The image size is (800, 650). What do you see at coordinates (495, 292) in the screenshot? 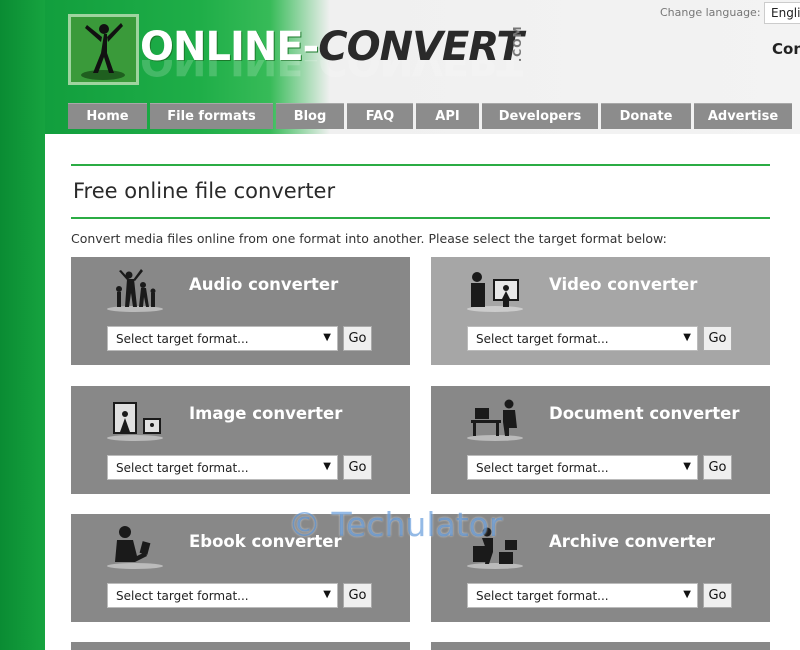
I see `video-icon` at bounding box center [495, 292].